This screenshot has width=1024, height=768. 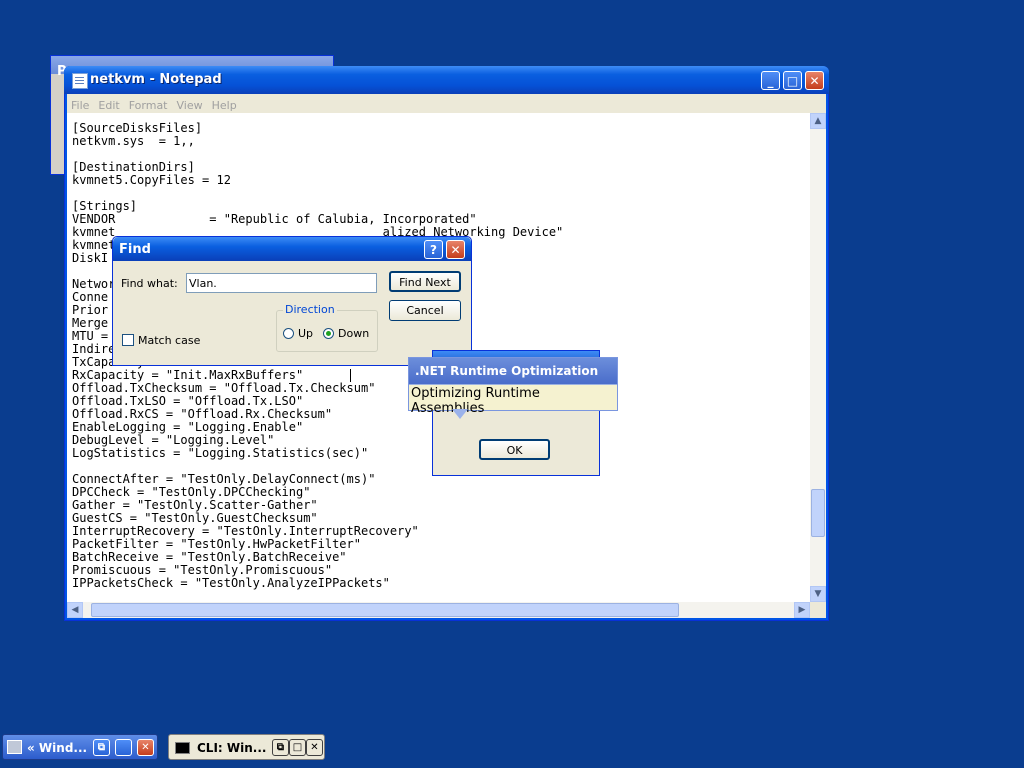 I want to click on text-cursor-icon, so click(x=350, y=375).